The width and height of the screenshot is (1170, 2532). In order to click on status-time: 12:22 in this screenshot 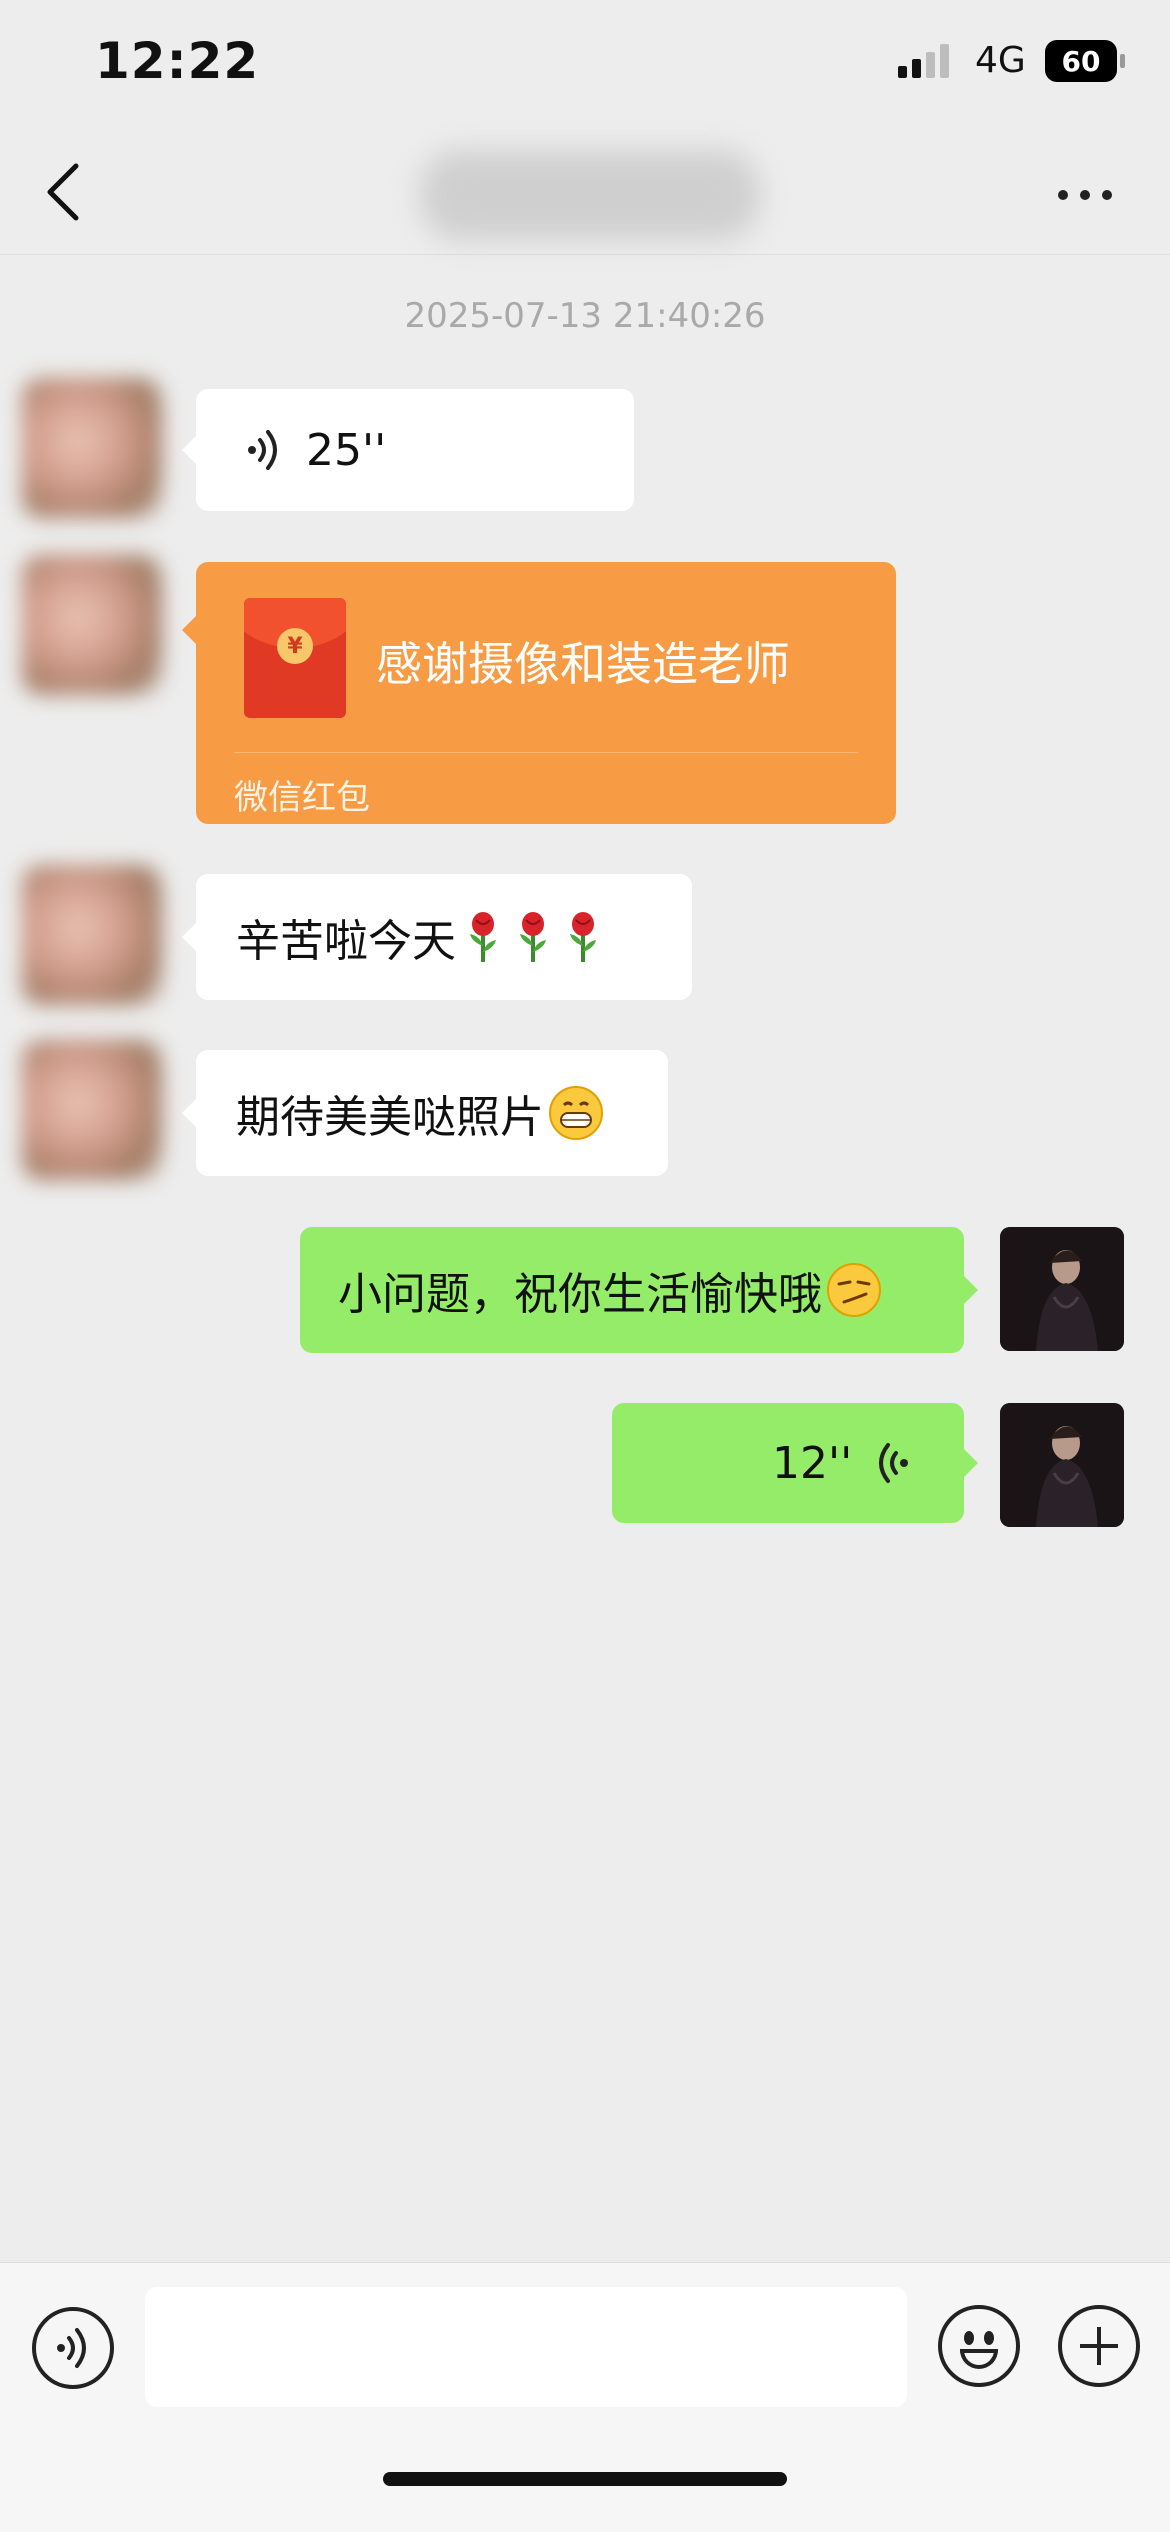, I will do `click(177, 61)`.